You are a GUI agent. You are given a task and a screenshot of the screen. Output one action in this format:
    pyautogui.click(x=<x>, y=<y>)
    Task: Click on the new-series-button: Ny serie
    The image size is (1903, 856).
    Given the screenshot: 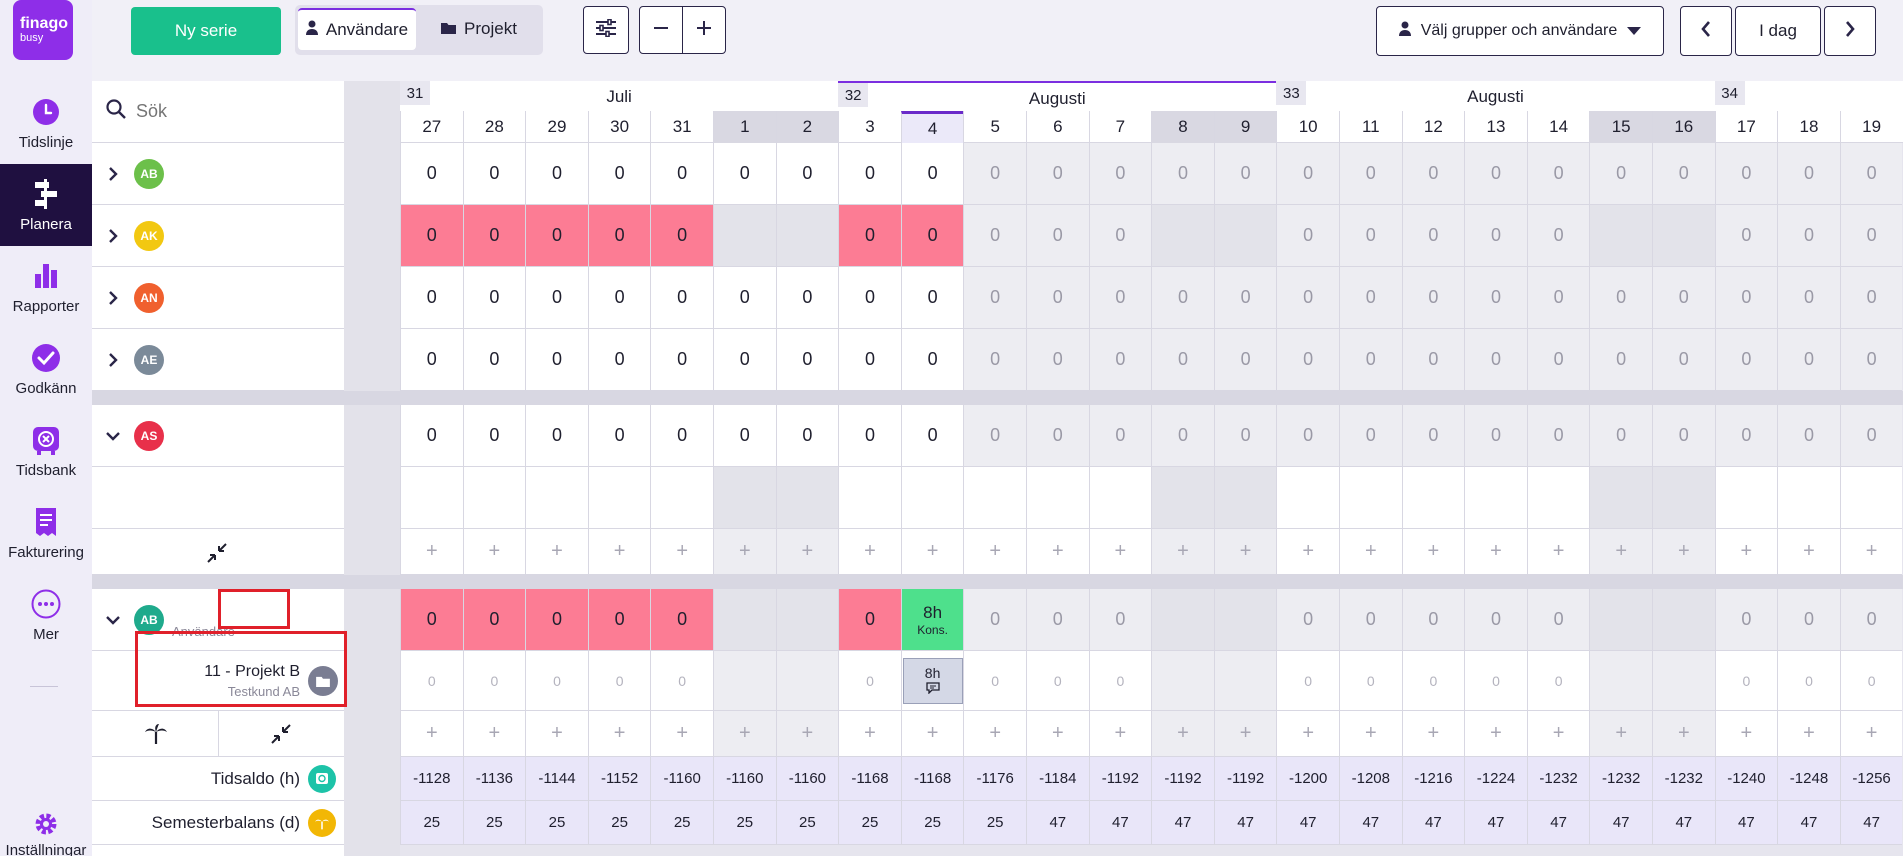 What is the action you would take?
    pyautogui.click(x=206, y=31)
    